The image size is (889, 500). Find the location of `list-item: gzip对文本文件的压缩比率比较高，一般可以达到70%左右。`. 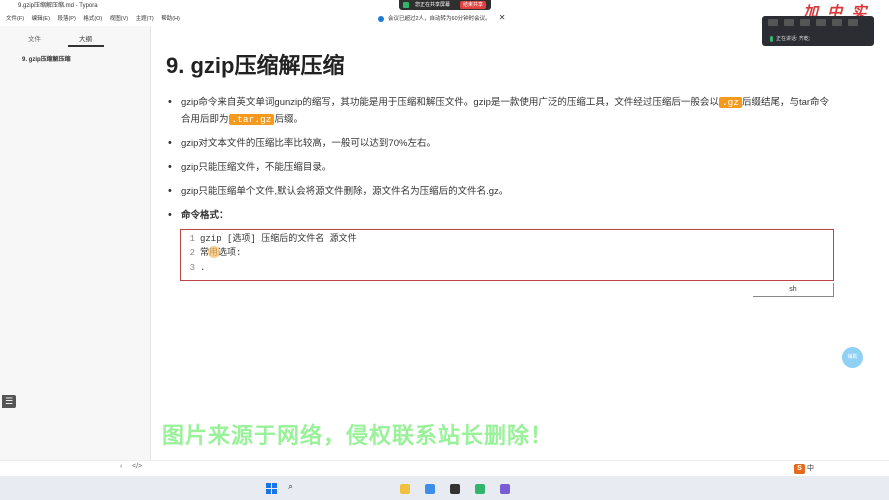

list-item: gzip对文本文件的压缩比率比较高，一般可以达到70%左右。 is located at coordinates (501, 143).